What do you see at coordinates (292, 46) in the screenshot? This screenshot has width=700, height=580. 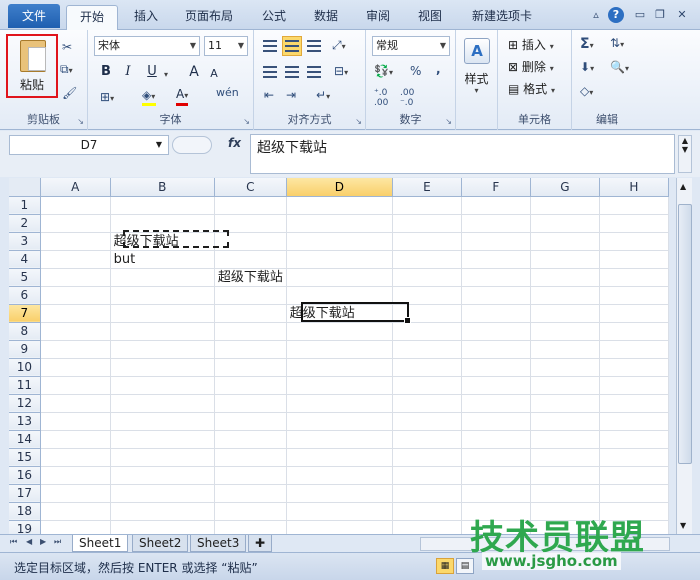 I see `align-middle-button` at bounding box center [292, 46].